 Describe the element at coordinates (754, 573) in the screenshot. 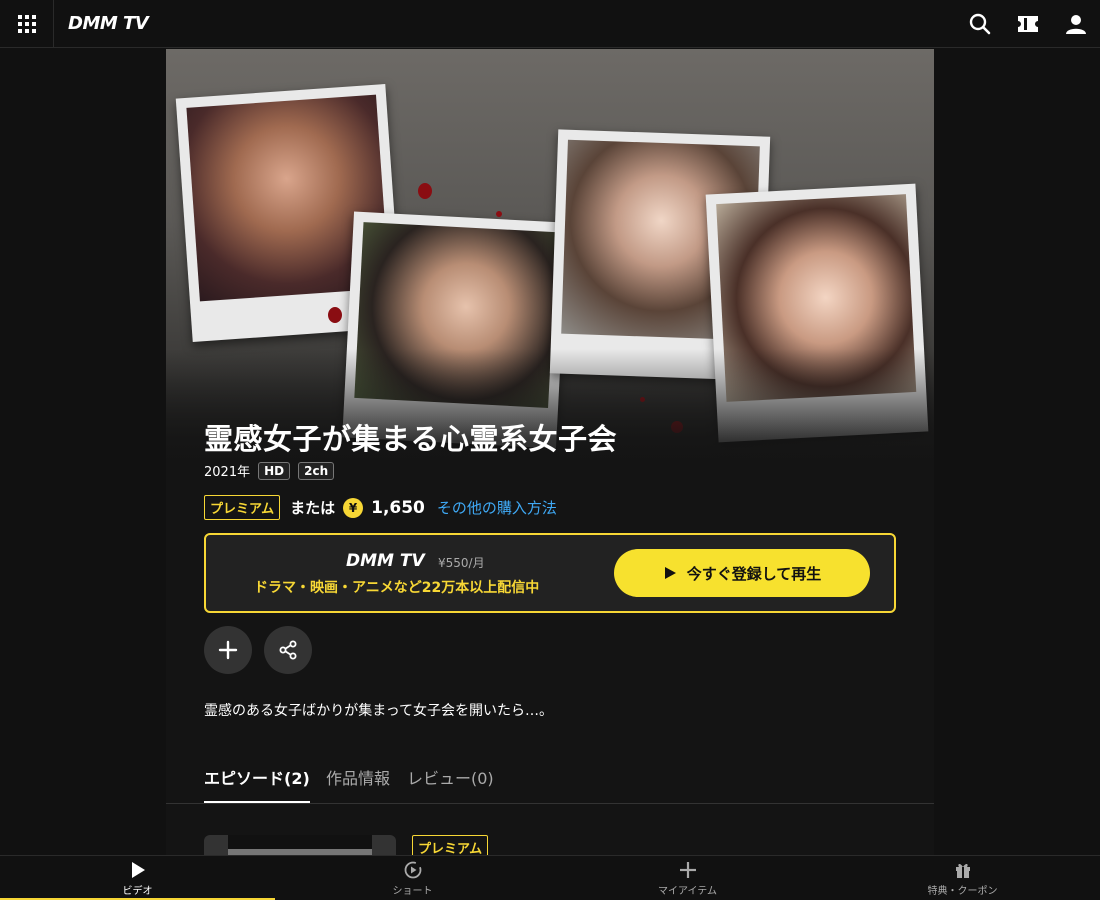

I see `subscribe-and-play-label: 今すぐ登録して再生` at that location.